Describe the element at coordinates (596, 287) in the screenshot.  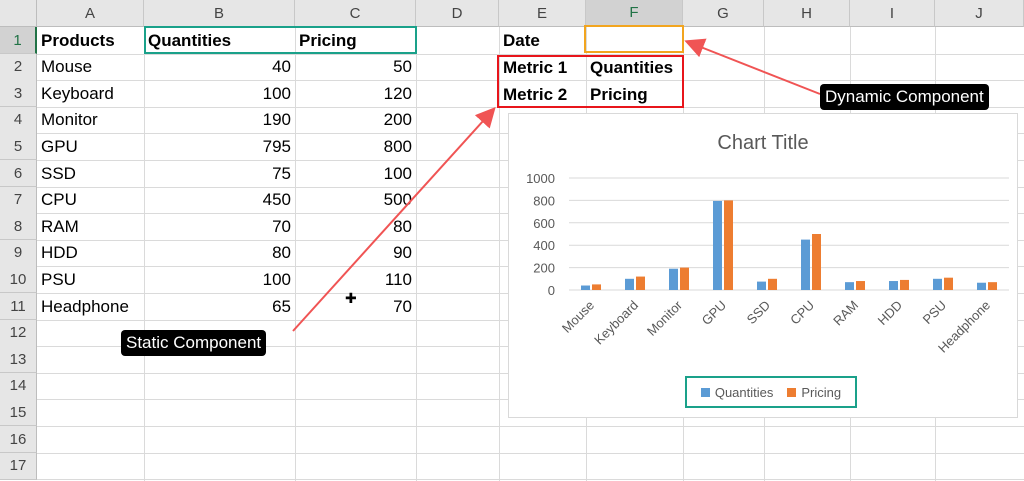
I see `bar-pricing-mouse` at that location.